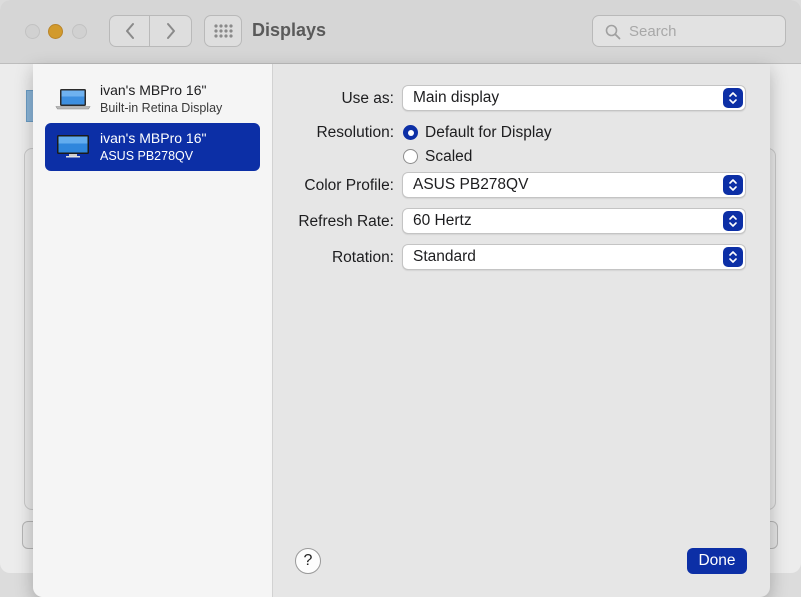 This screenshot has height=597, width=801. What do you see at coordinates (362, 257) in the screenshot?
I see `rotation-label: Rotation:` at bounding box center [362, 257].